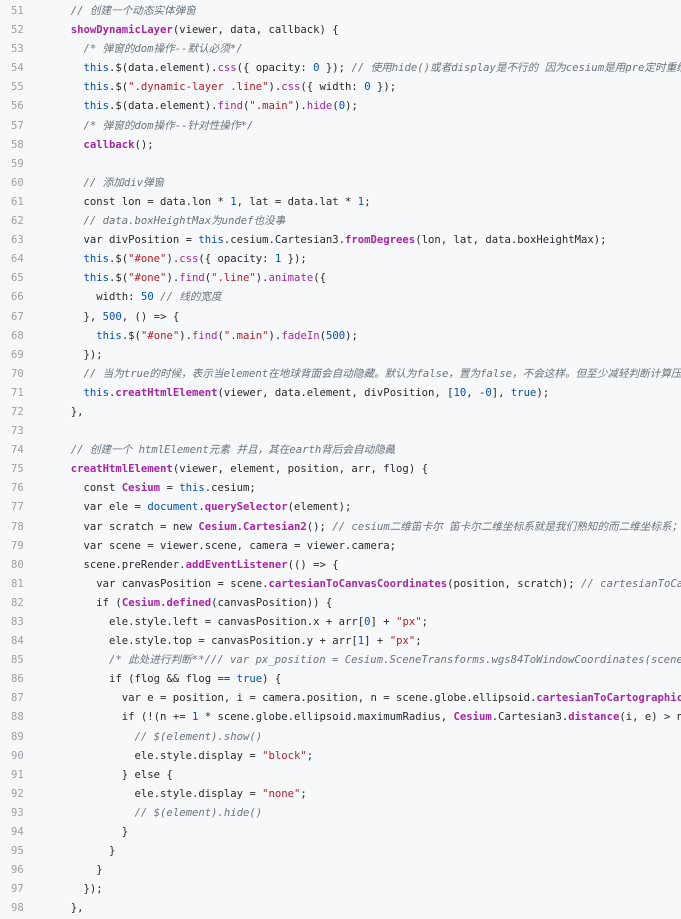 The width and height of the screenshot is (681, 919). I want to click on code-line: 59, so click(340, 164).